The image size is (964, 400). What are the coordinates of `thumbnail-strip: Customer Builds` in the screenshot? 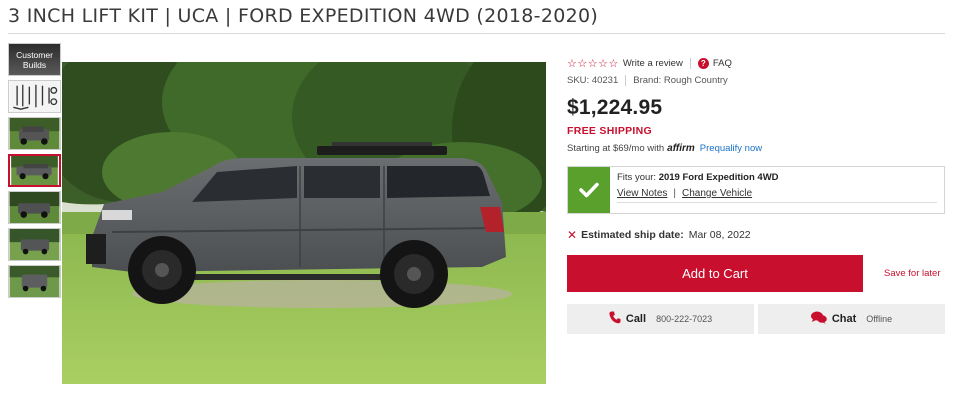 It's located at (34, 172).